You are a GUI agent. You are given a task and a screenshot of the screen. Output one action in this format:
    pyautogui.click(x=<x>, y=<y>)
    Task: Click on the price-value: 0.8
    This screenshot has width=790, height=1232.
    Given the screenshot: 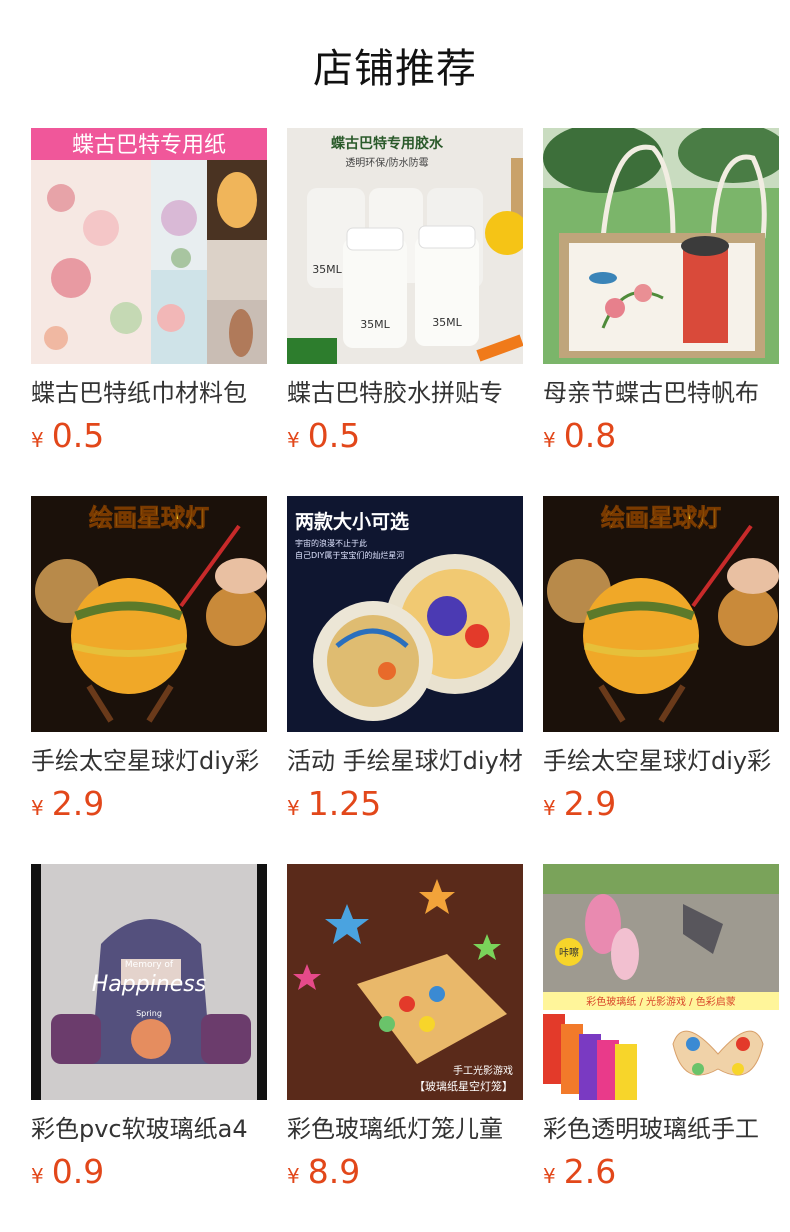 What is the action you would take?
    pyautogui.click(x=590, y=435)
    